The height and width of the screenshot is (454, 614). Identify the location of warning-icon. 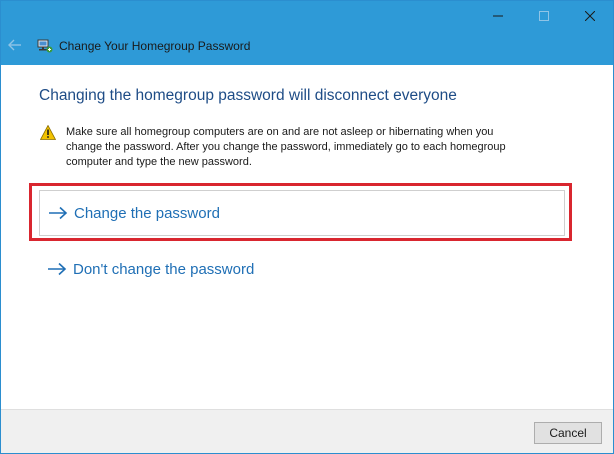
(48, 132).